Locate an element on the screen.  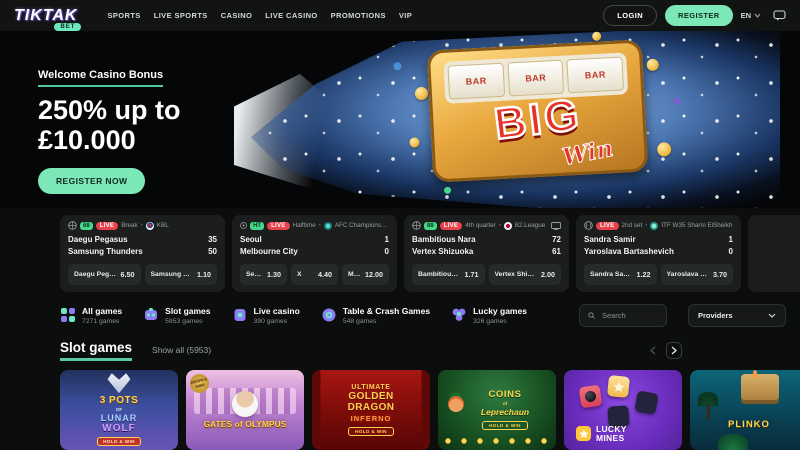
match-status: Break is located at coordinates (129, 225).